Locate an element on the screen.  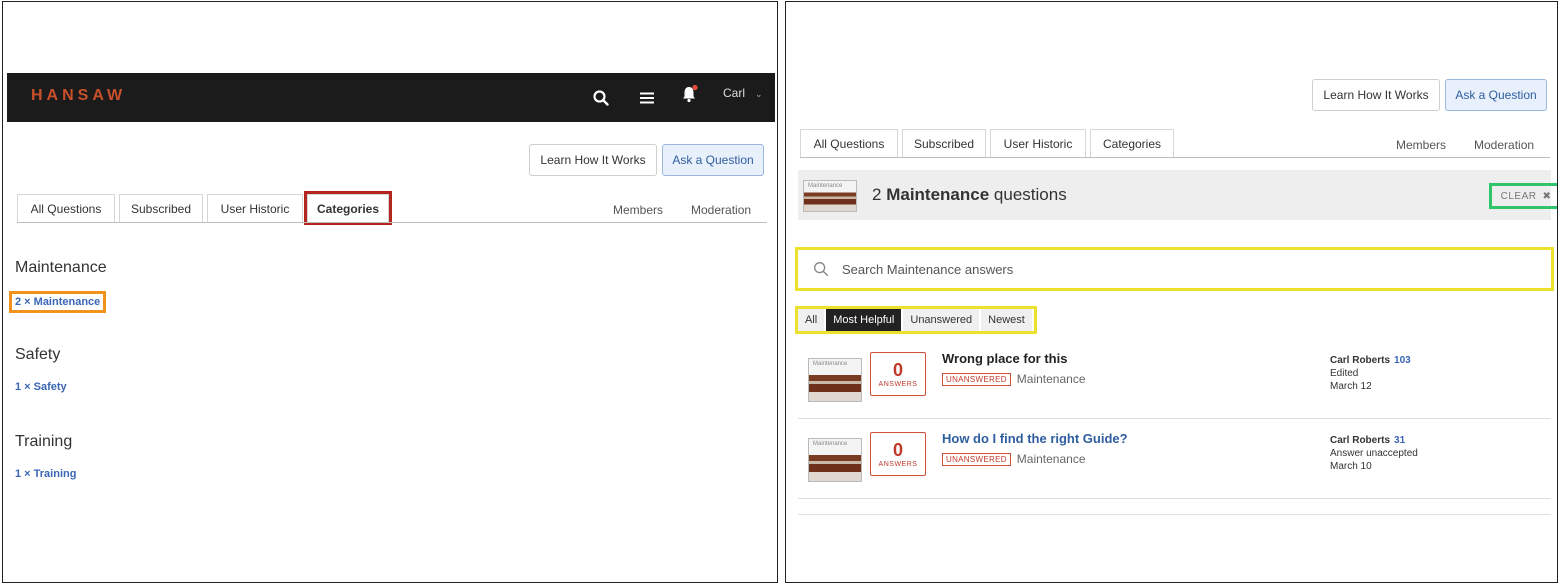
top-navbar: HANSAW Carl ⌄ is located at coordinates (391, 97).